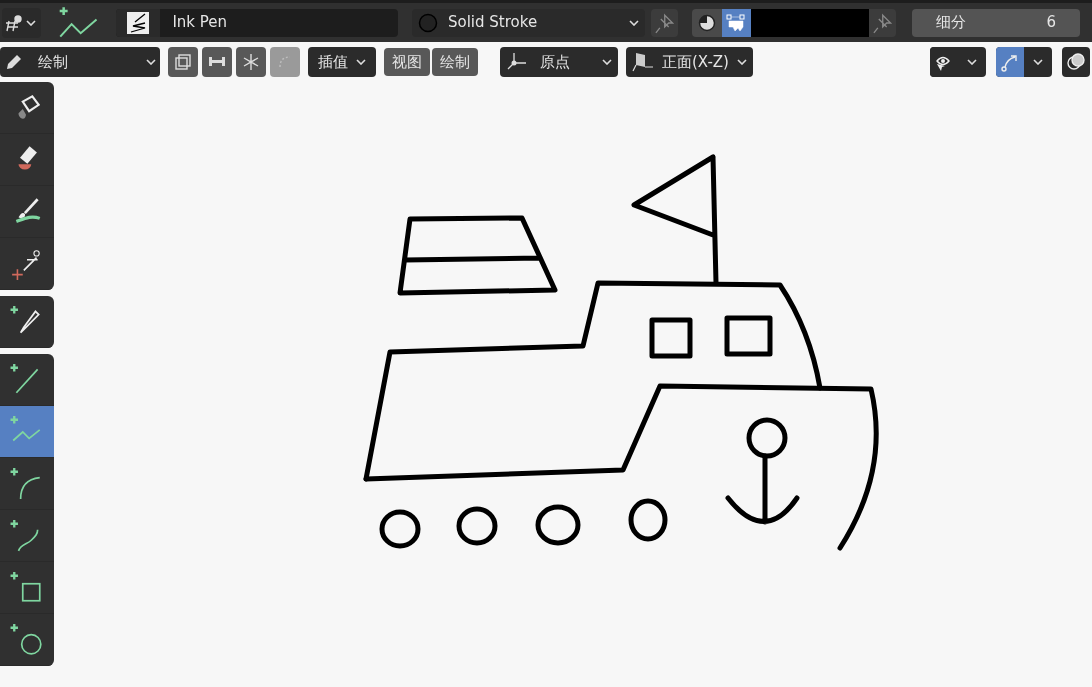 This screenshot has height=687, width=1092. What do you see at coordinates (996, 22) in the screenshot?
I see `subdivision-field: 细分 6` at bounding box center [996, 22].